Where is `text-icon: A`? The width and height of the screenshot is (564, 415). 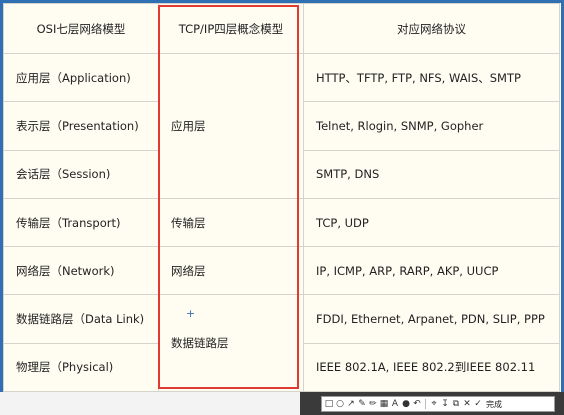
text-icon: A is located at coordinates (395, 404).